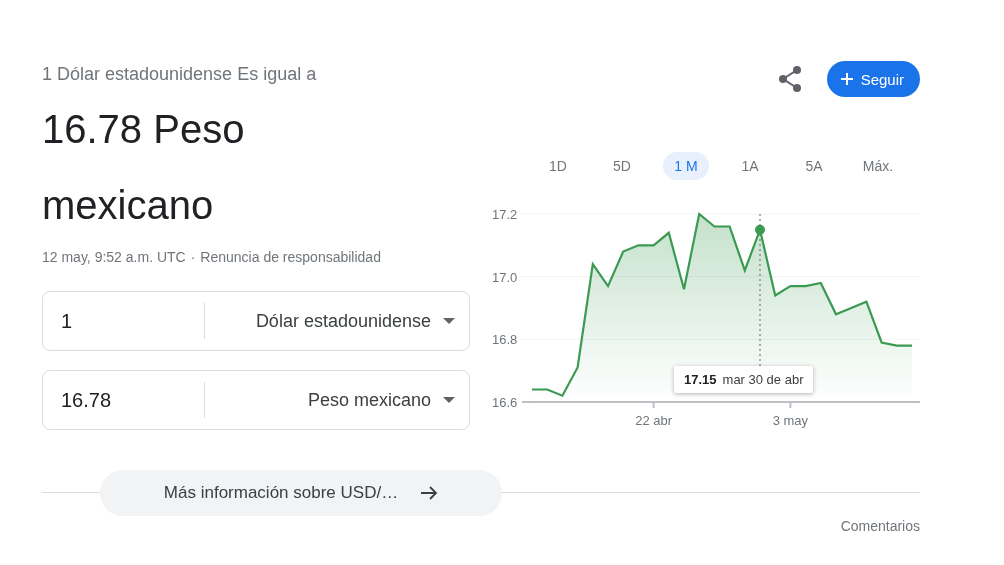 This screenshot has width=1004, height=565. Describe the element at coordinates (873, 79) in the screenshot. I see `follow-button: Seguir` at that location.